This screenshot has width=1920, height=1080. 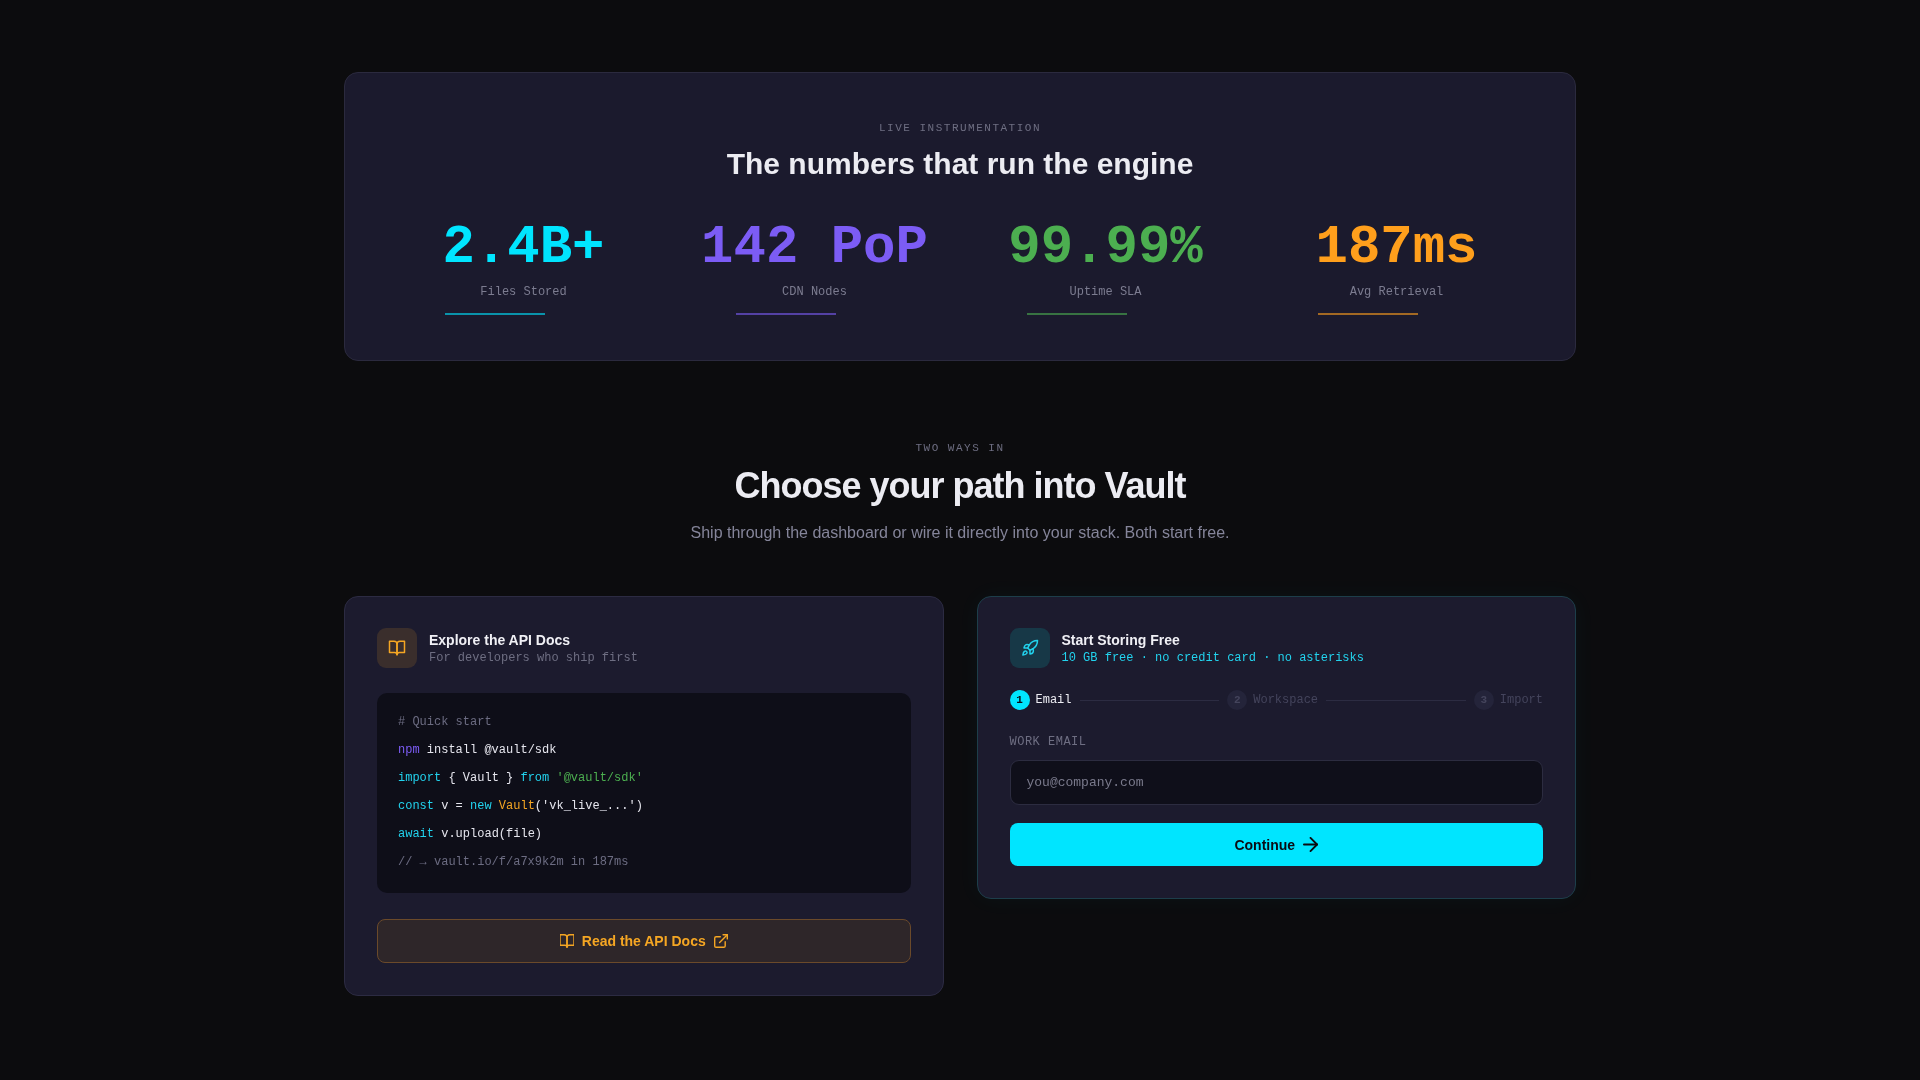 I want to click on card-subtitle: 10 GB free · no credit card · no asterisks, so click(x=1212, y=657).